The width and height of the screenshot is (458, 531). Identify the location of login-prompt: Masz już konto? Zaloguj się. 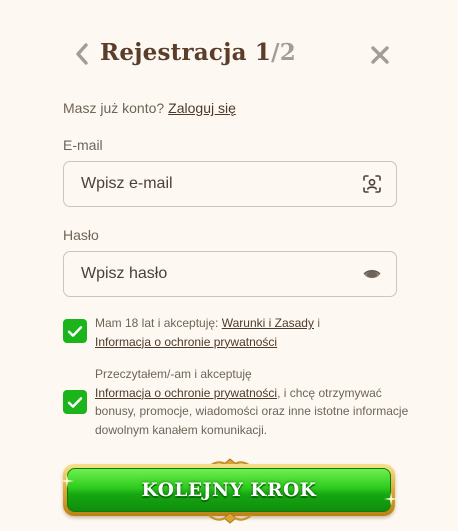
(149, 108).